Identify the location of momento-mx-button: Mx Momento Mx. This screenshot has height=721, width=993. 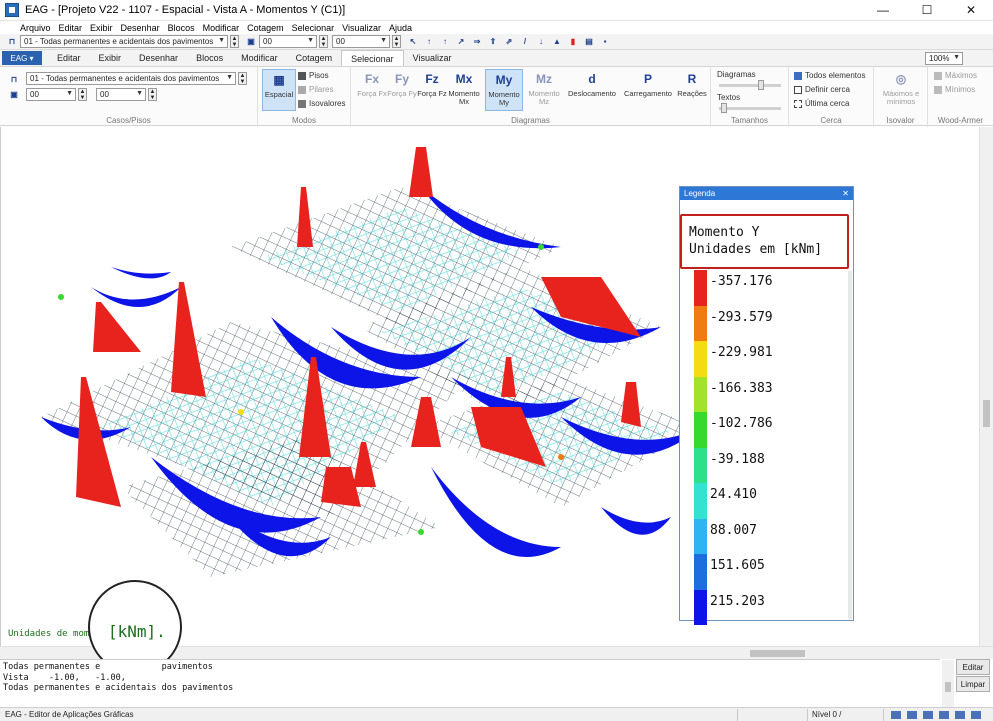
(464, 90).